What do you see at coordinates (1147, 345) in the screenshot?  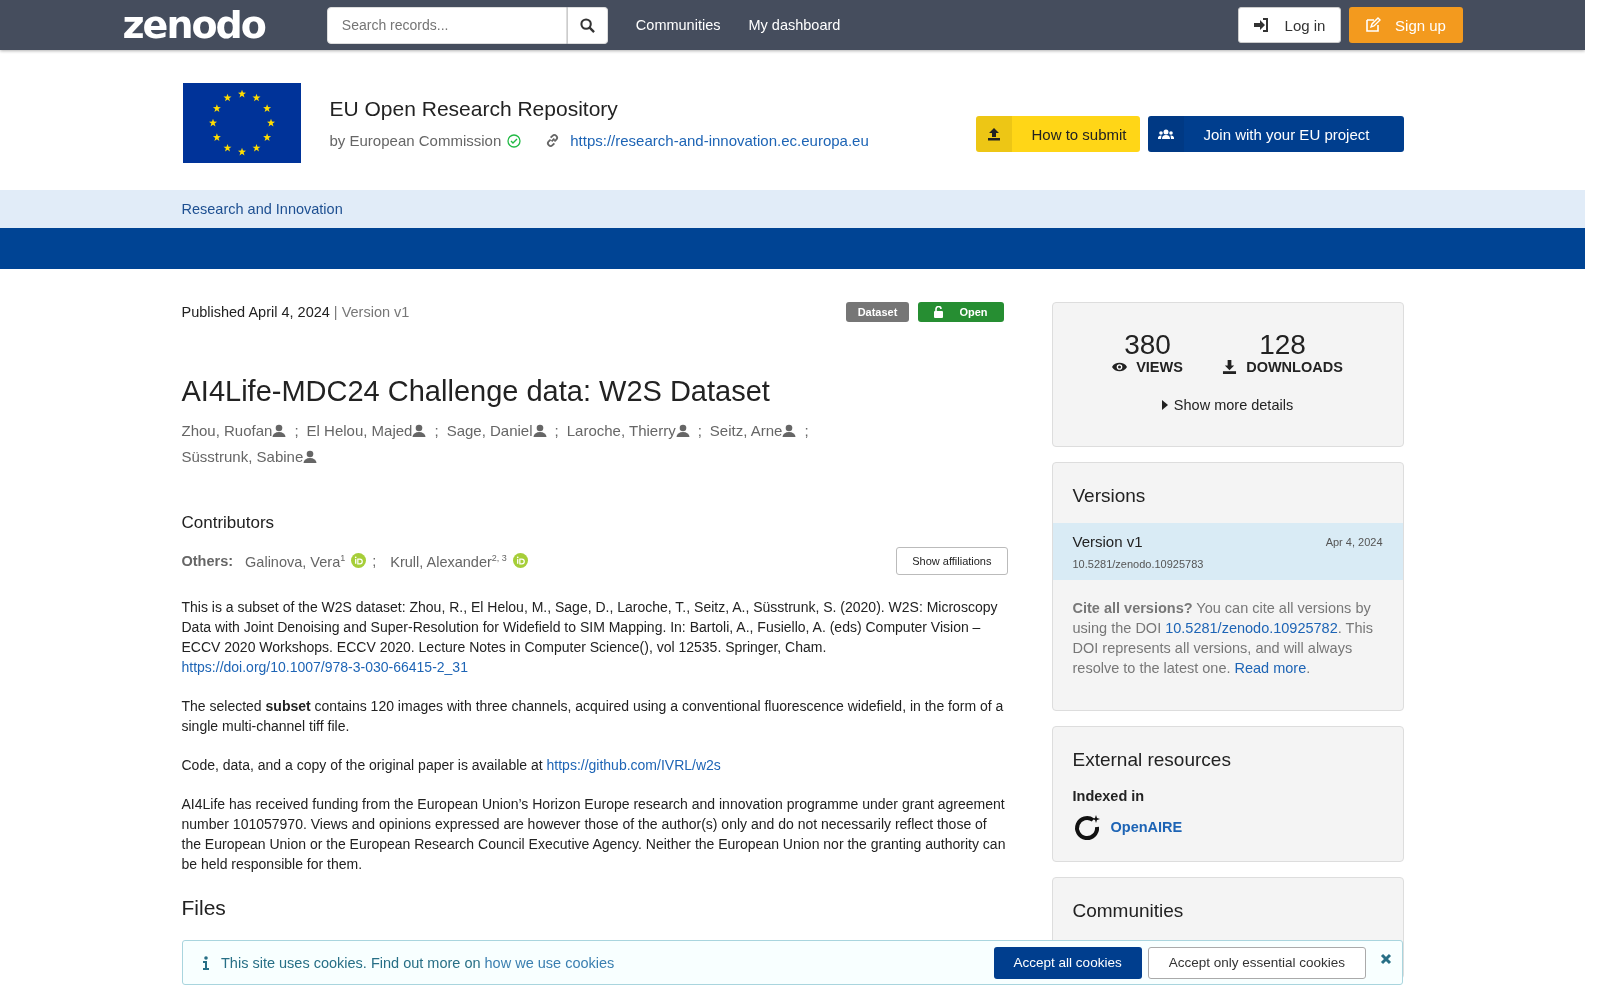 I see `stat-value: 380` at bounding box center [1147, 345].